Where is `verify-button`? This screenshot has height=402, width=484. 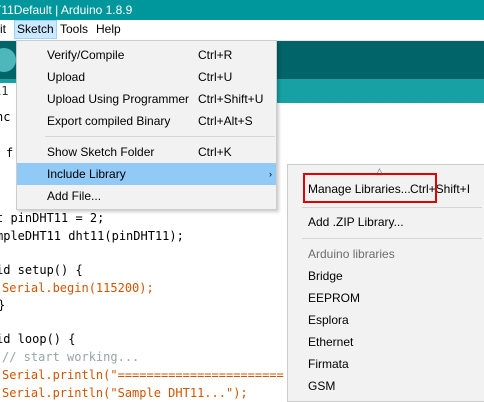
verify-button is located at coordinates (8, 60).